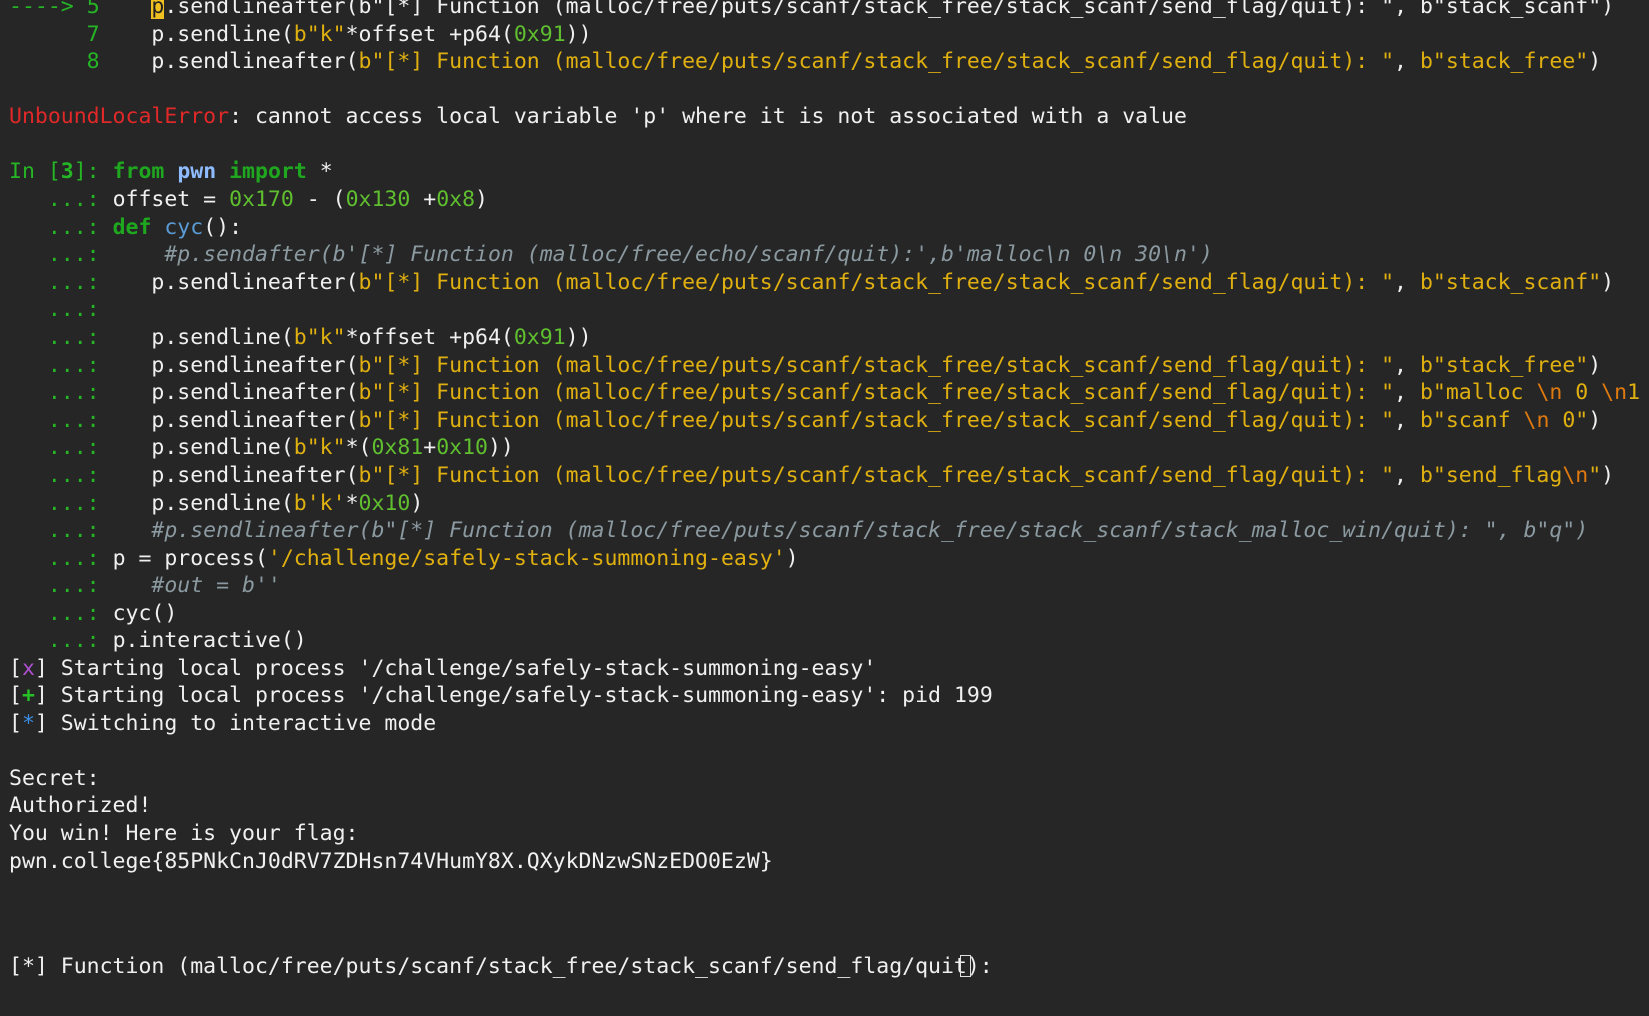 The height and width of the screenshot is (1016, 1649). What do you see at coordinates (319, 503) in the screenshot?
I see `code-token: b'k'` at bounding box center [319, 503].